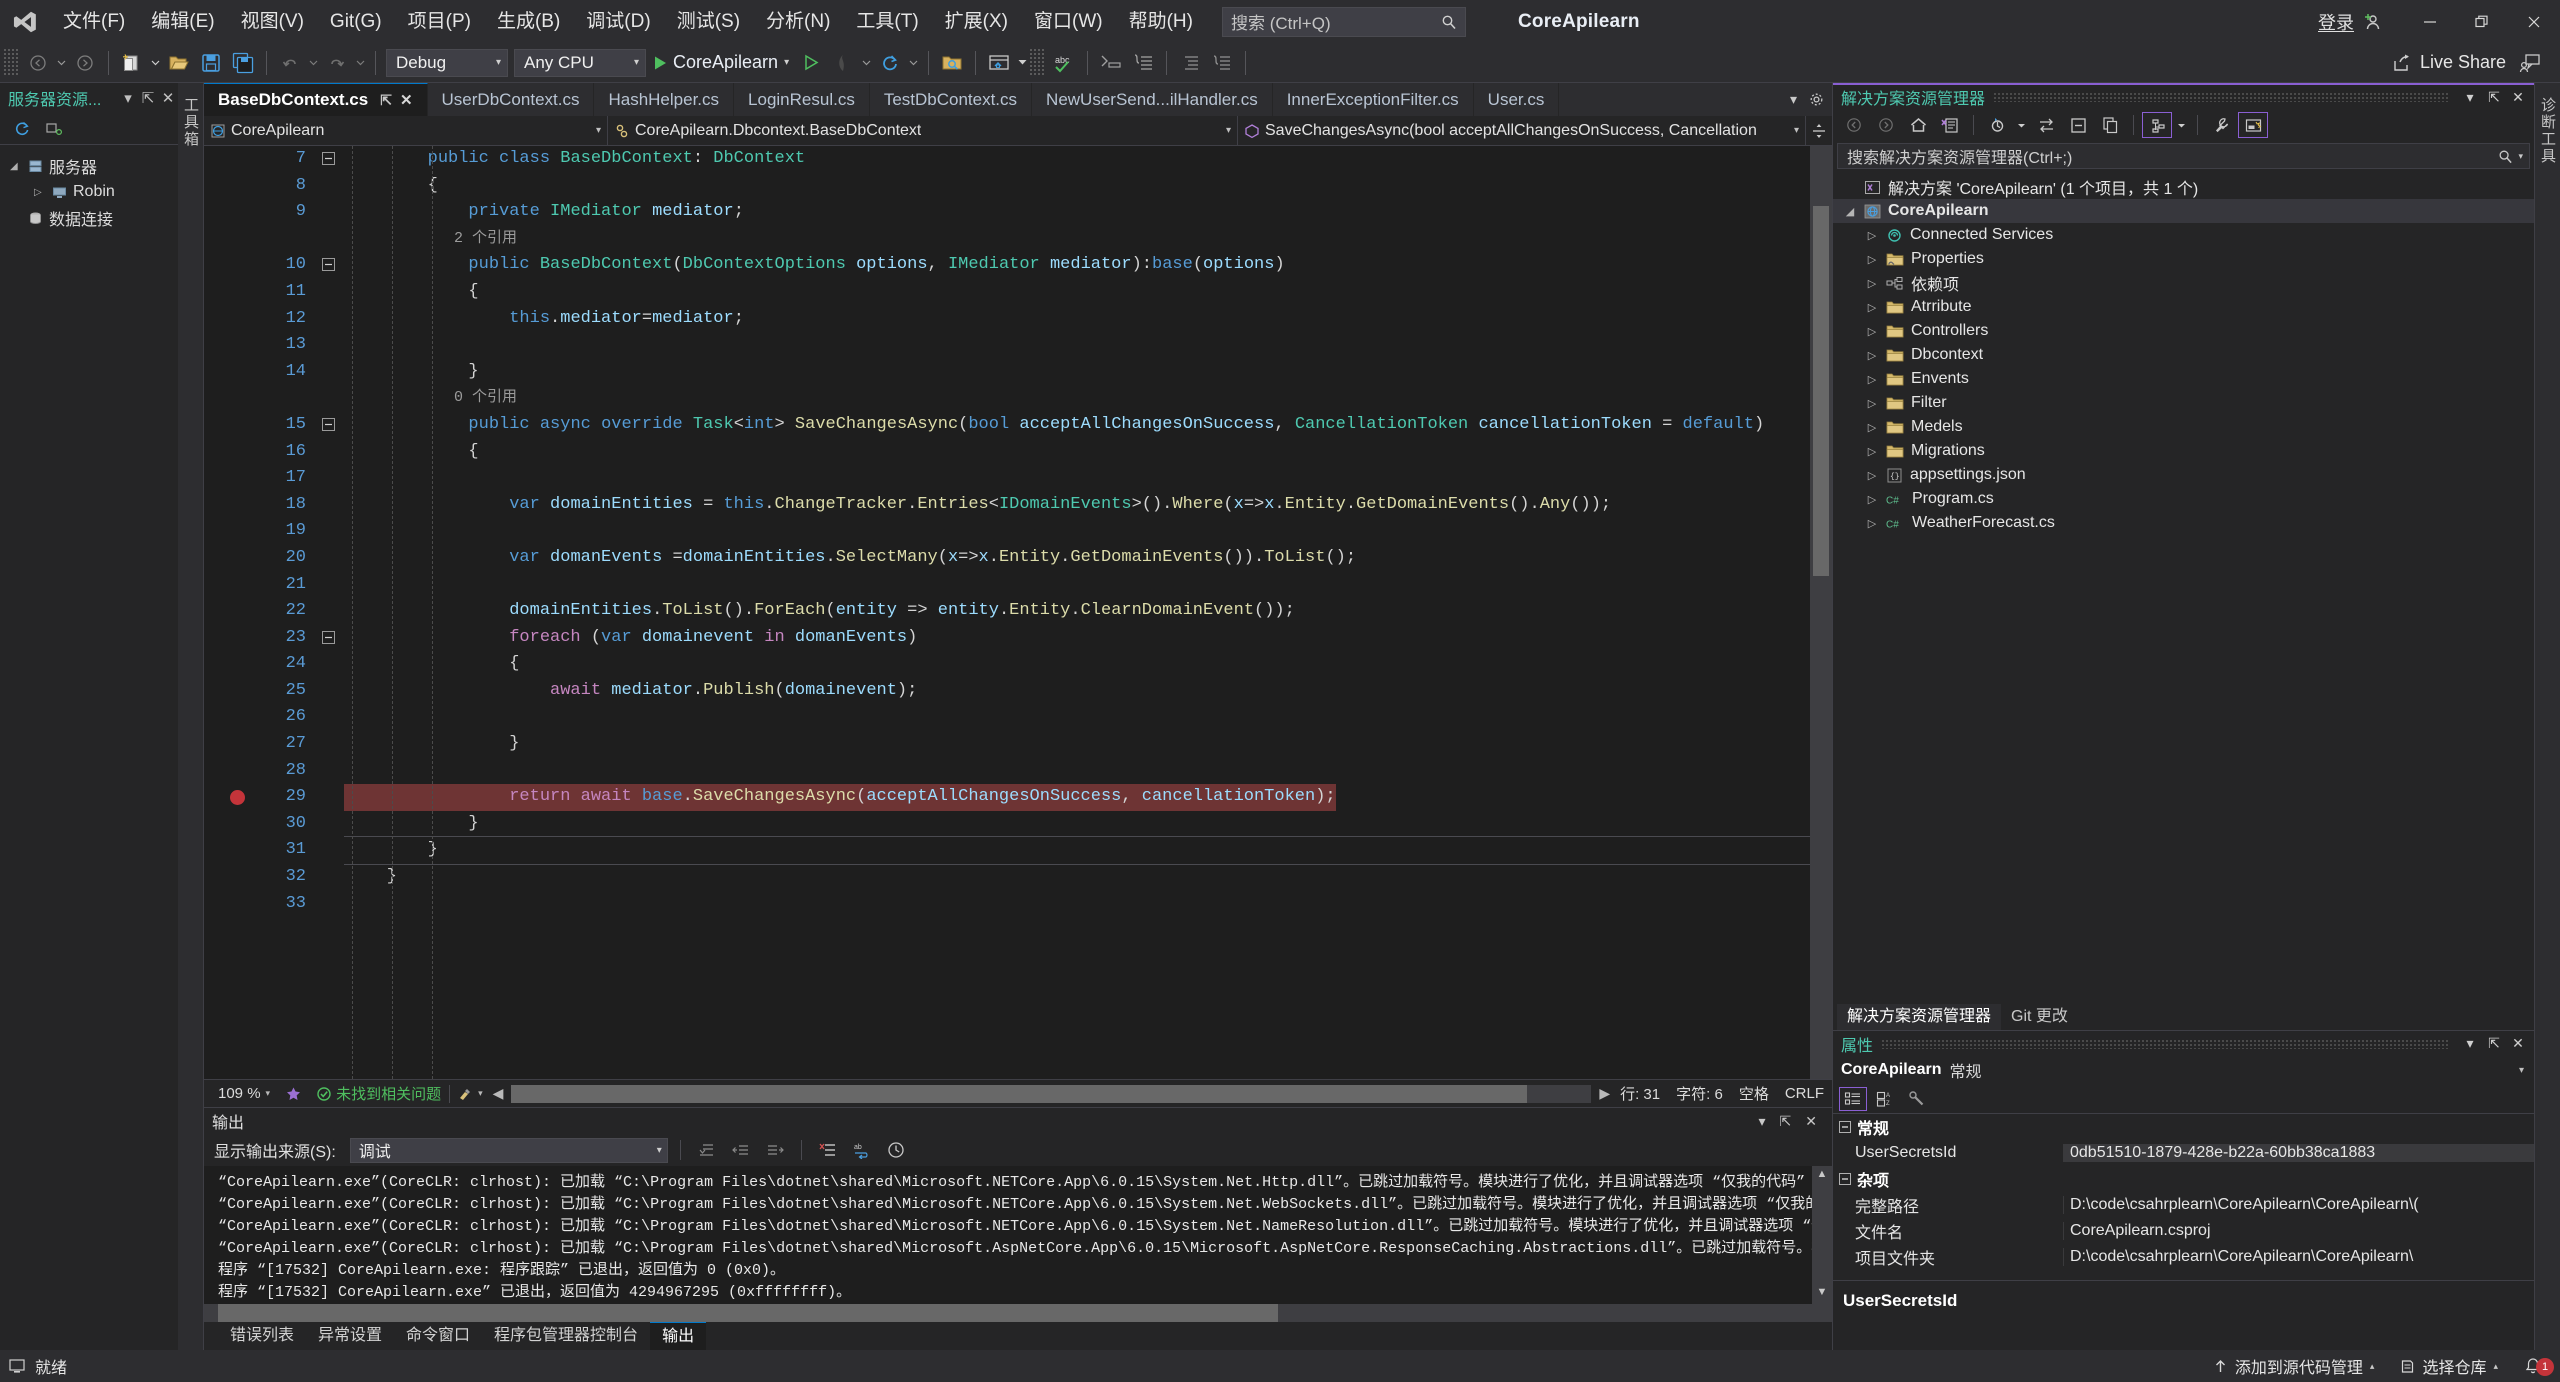  What do you see at coordinates (2183, 235) in the screenshot?
I see `solution-tree-node-connected-services: ▷ Connected Services` at bounding box center [2183, 235].